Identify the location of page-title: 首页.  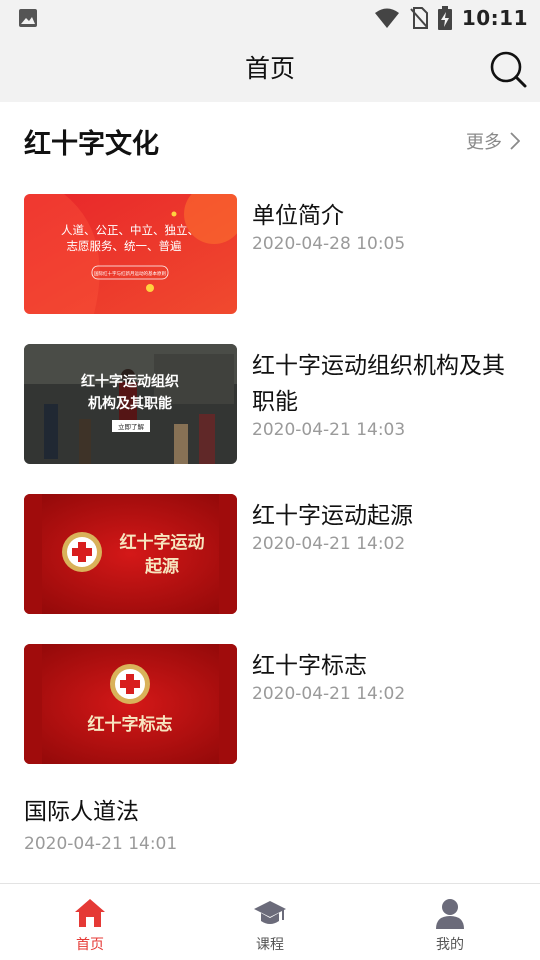
(269, 68).